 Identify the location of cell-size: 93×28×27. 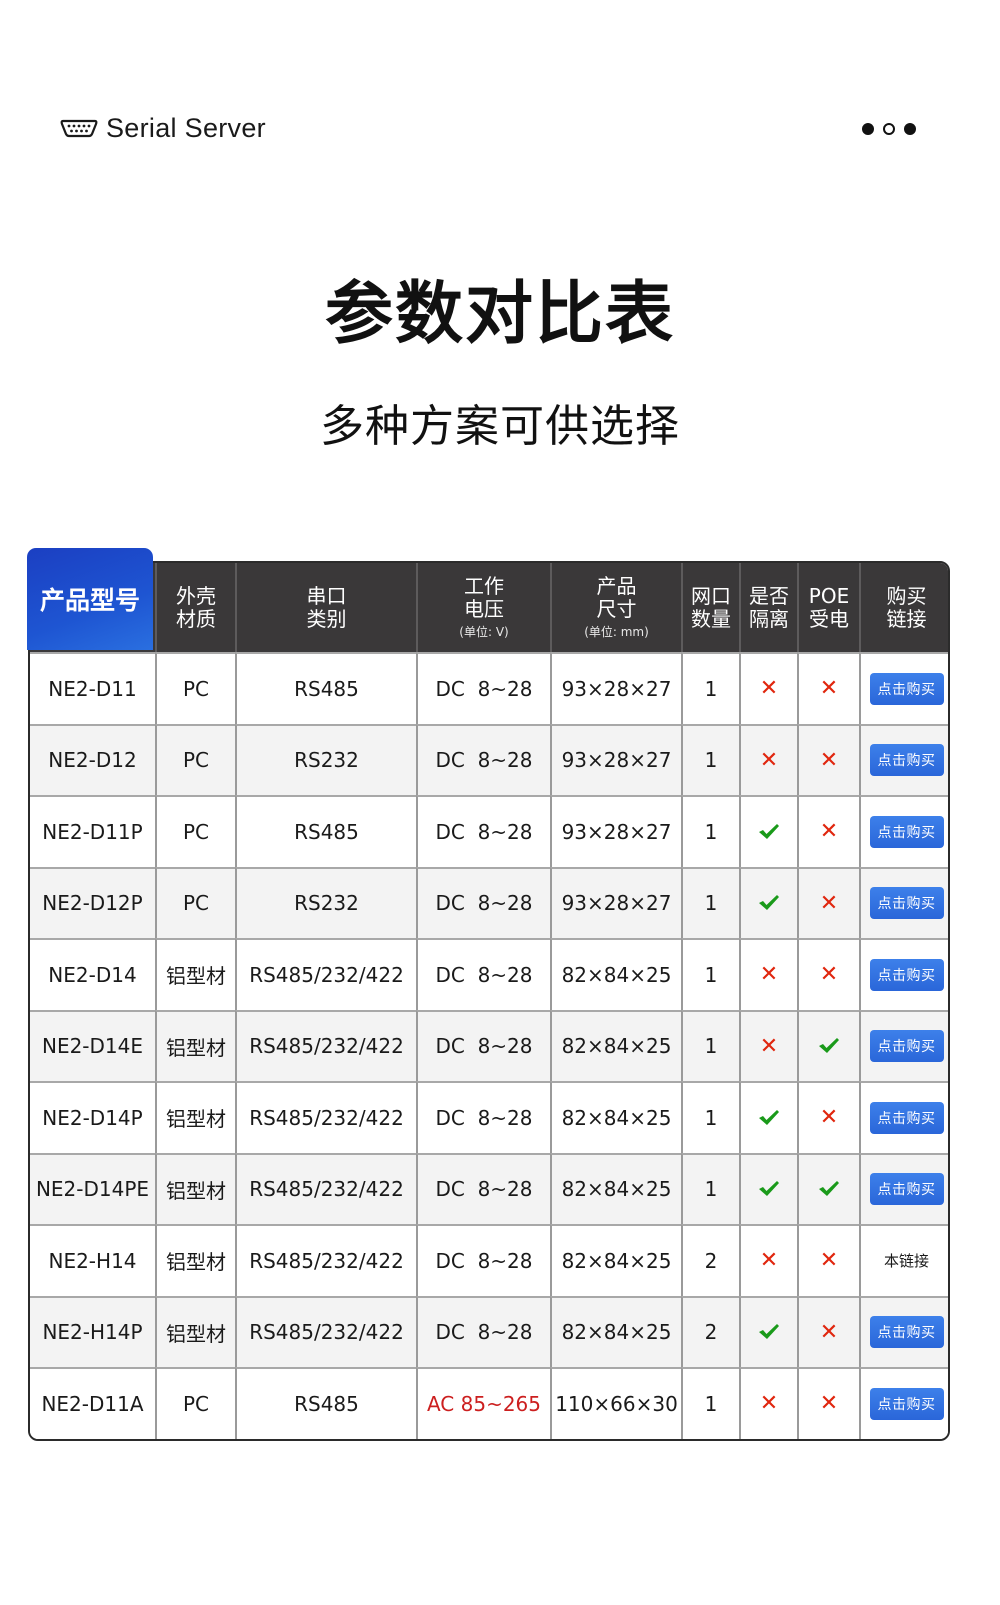
(615, 831).